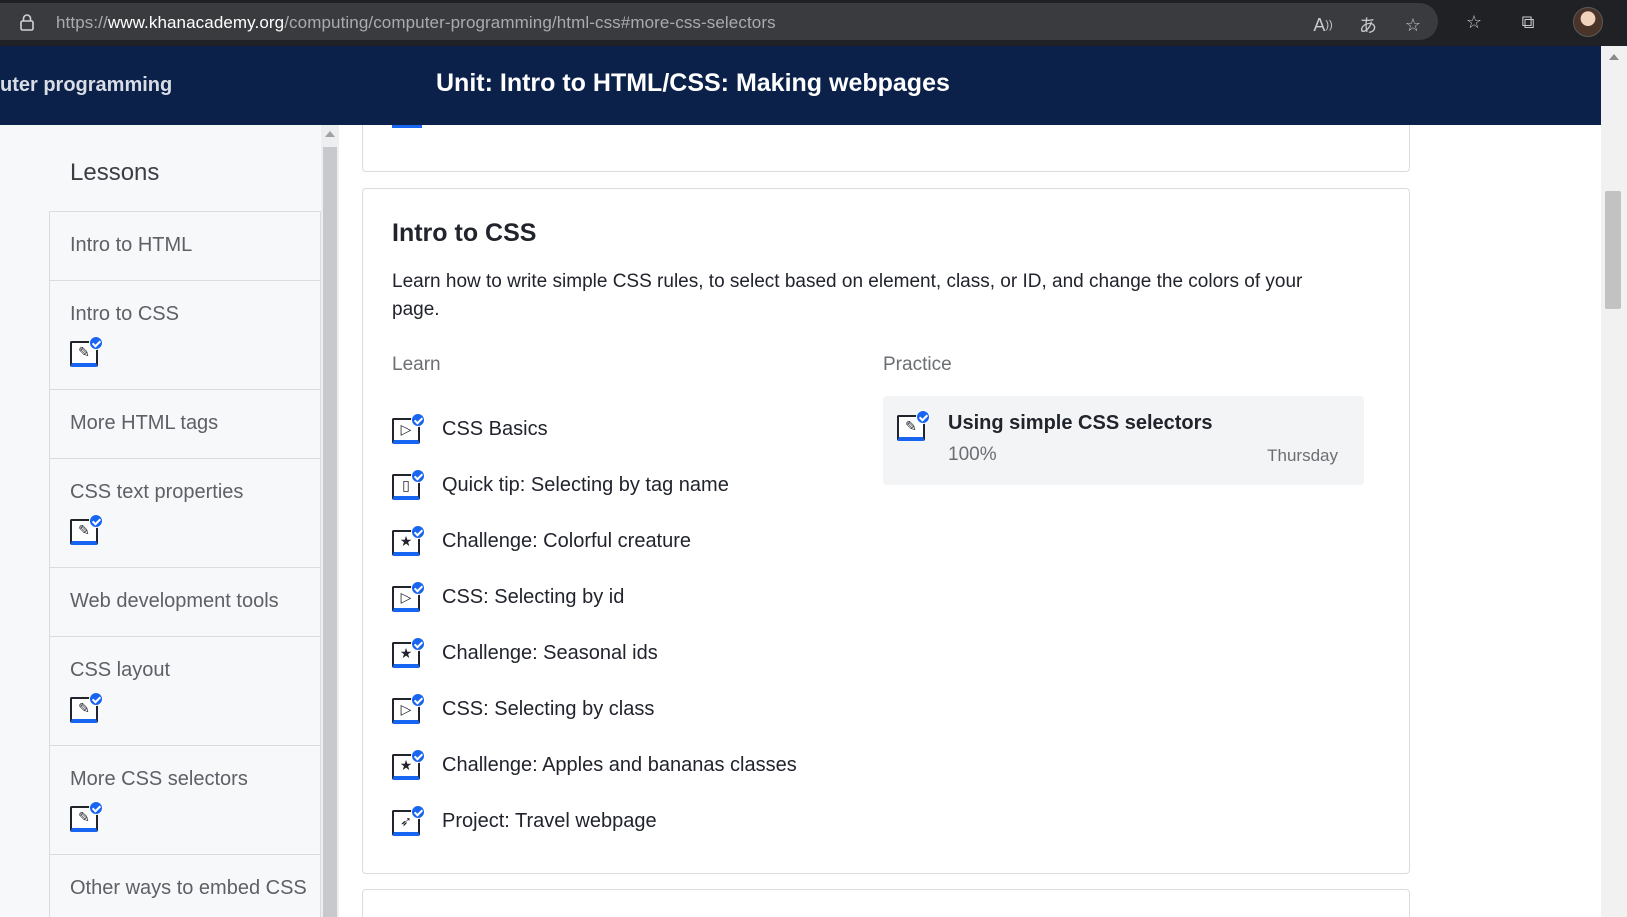  I want to click on article-icon: ▯, so click(408, 485).